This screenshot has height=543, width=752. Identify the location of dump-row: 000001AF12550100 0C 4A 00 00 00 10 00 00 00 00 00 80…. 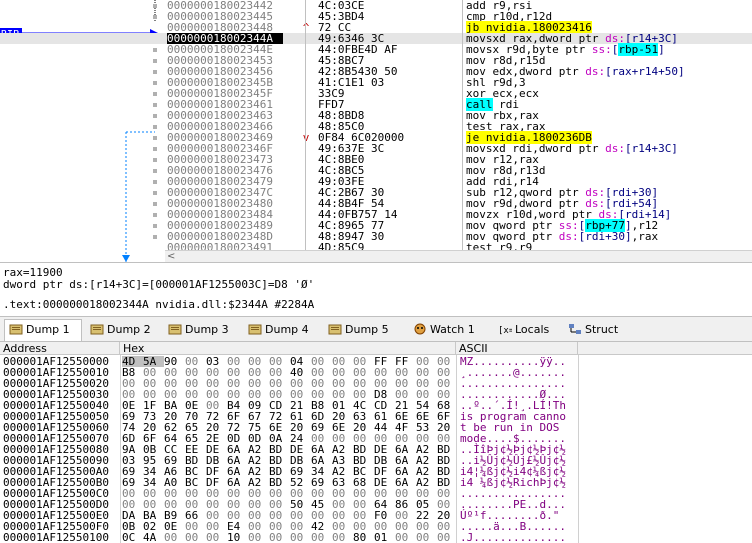
(376, 537).